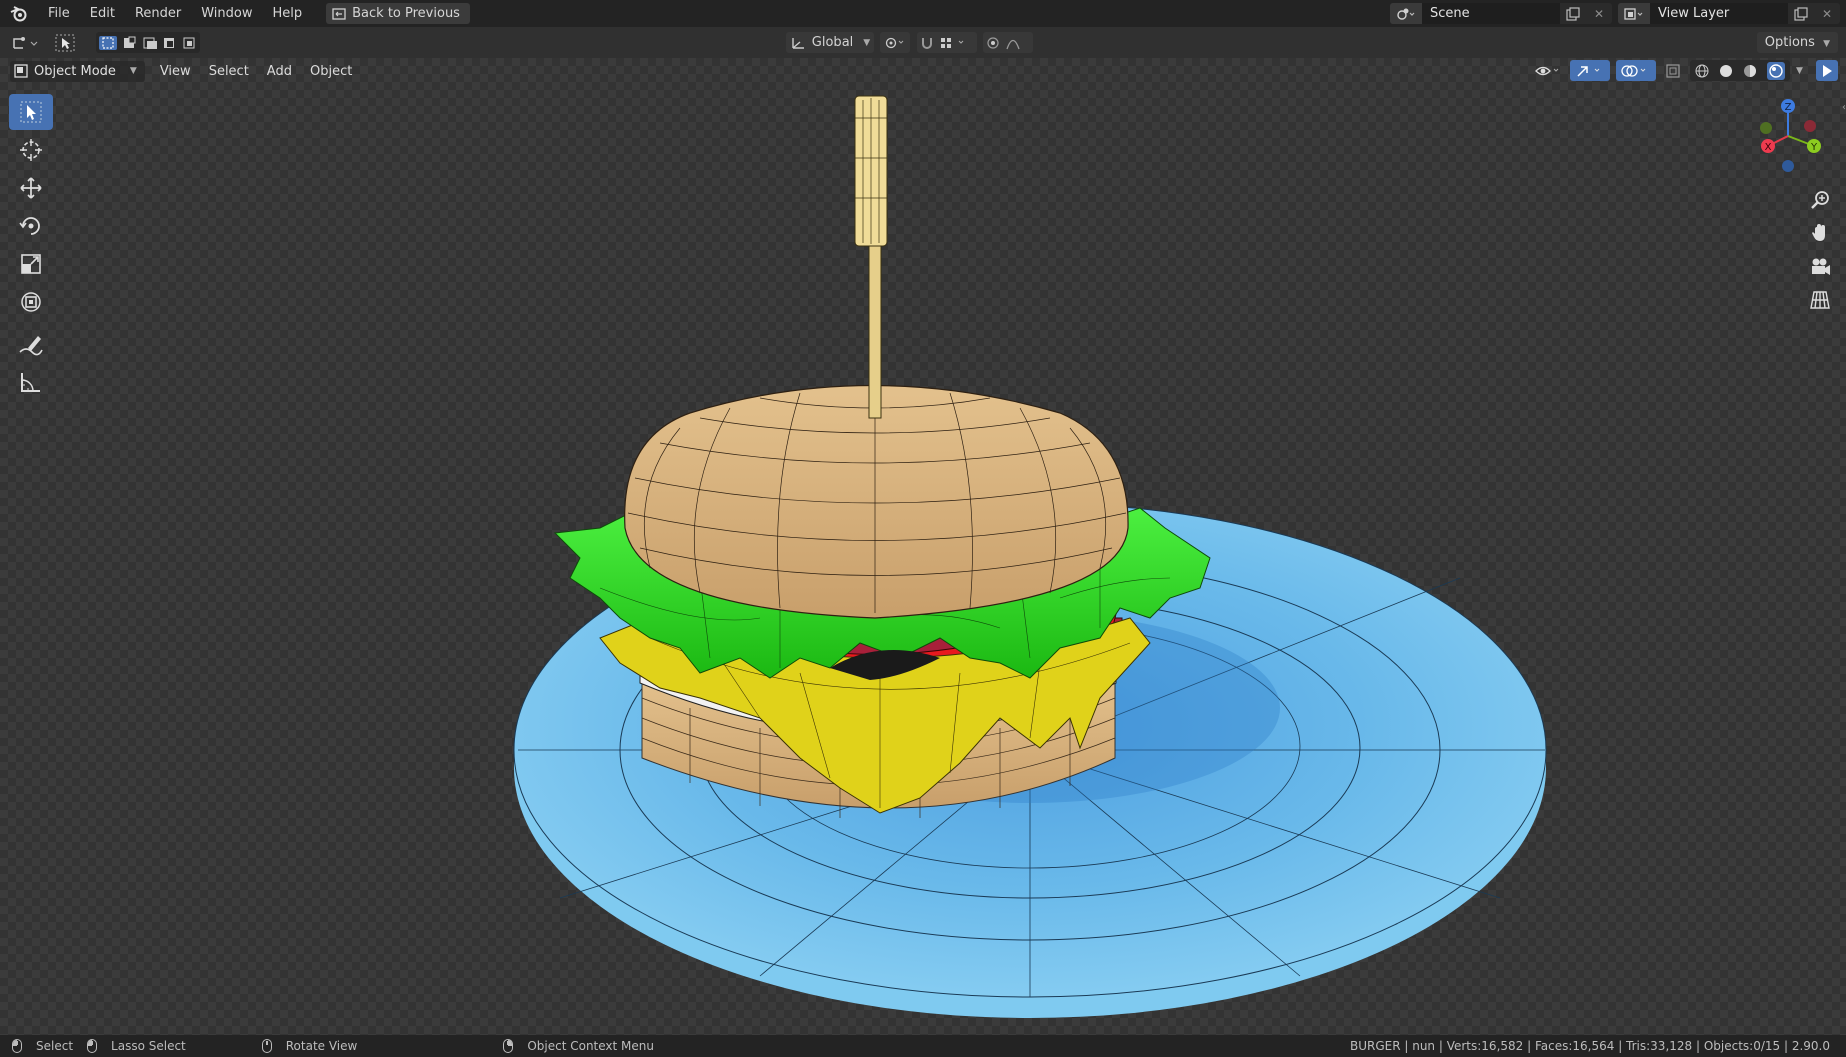 The width and height of the screenshot is (1846, 1057). I want to click on new-view-layer-icon, so click(1801, 13).